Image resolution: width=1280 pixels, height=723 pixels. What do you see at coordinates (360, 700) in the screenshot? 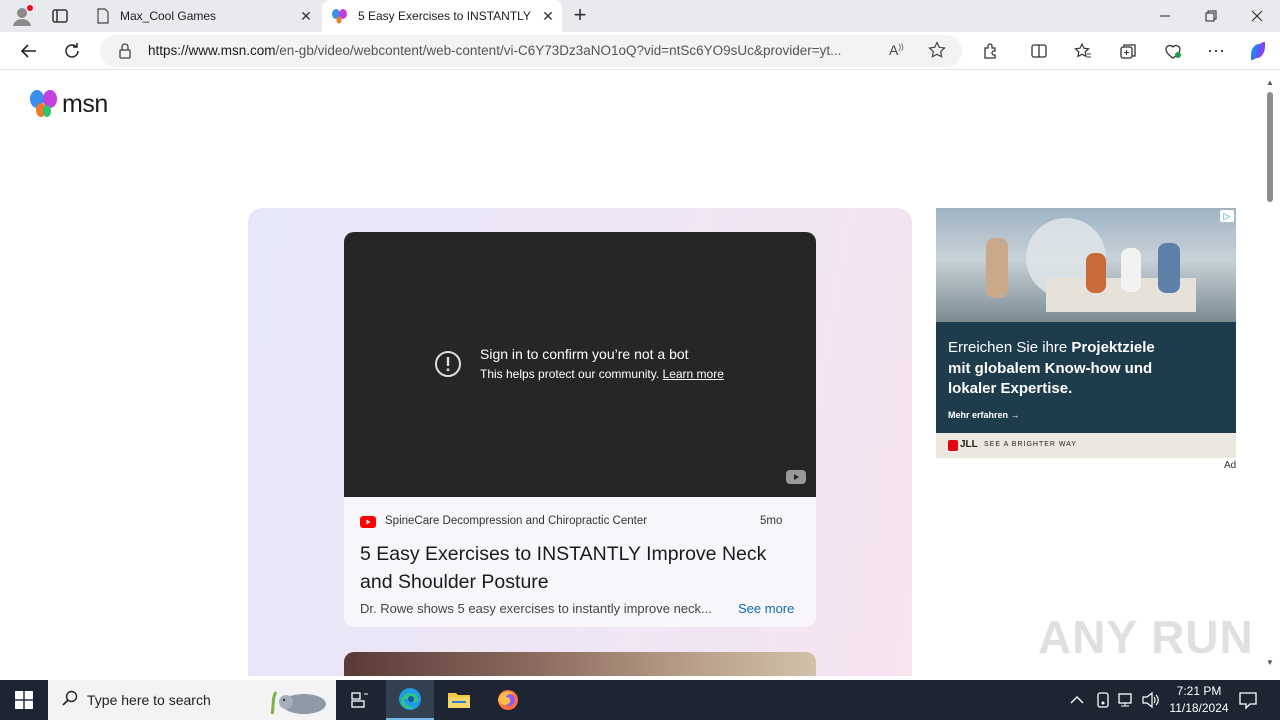
I see `task-view-icon` at bounding box center [360, 700].